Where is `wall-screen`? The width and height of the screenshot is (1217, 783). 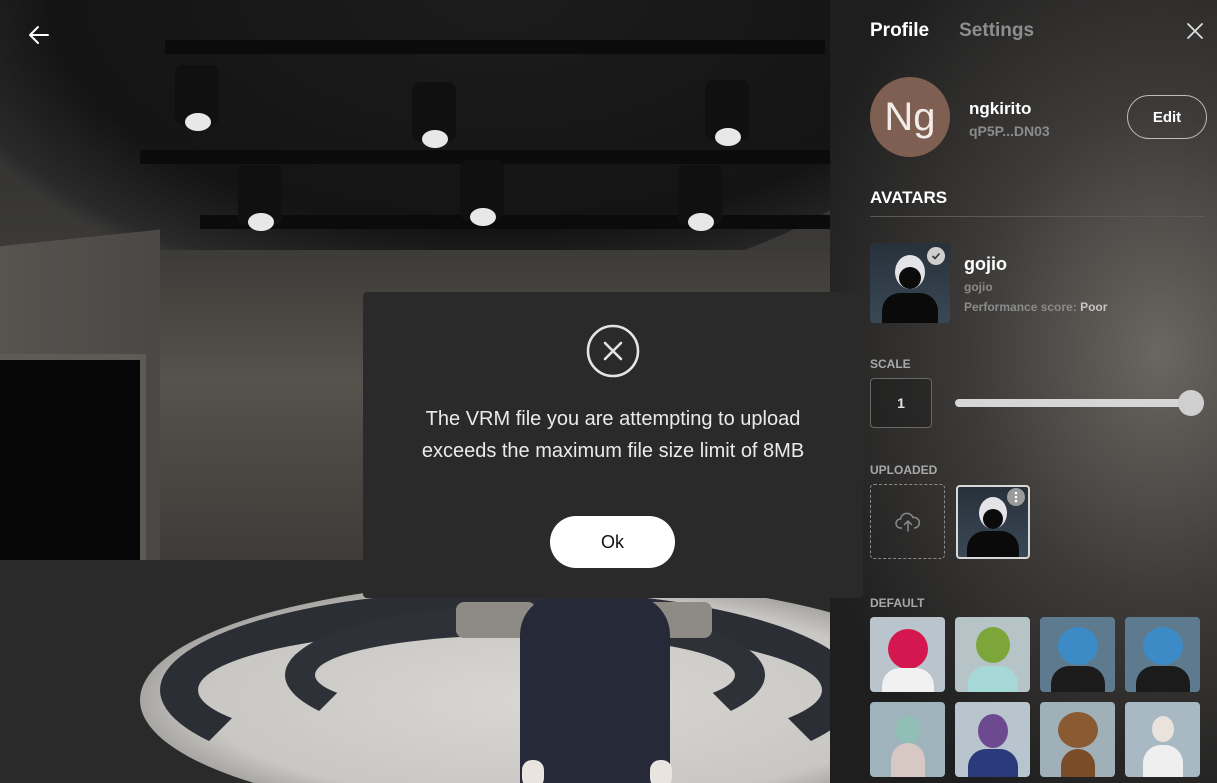
wall-screen is located at coordinates (70, 472).